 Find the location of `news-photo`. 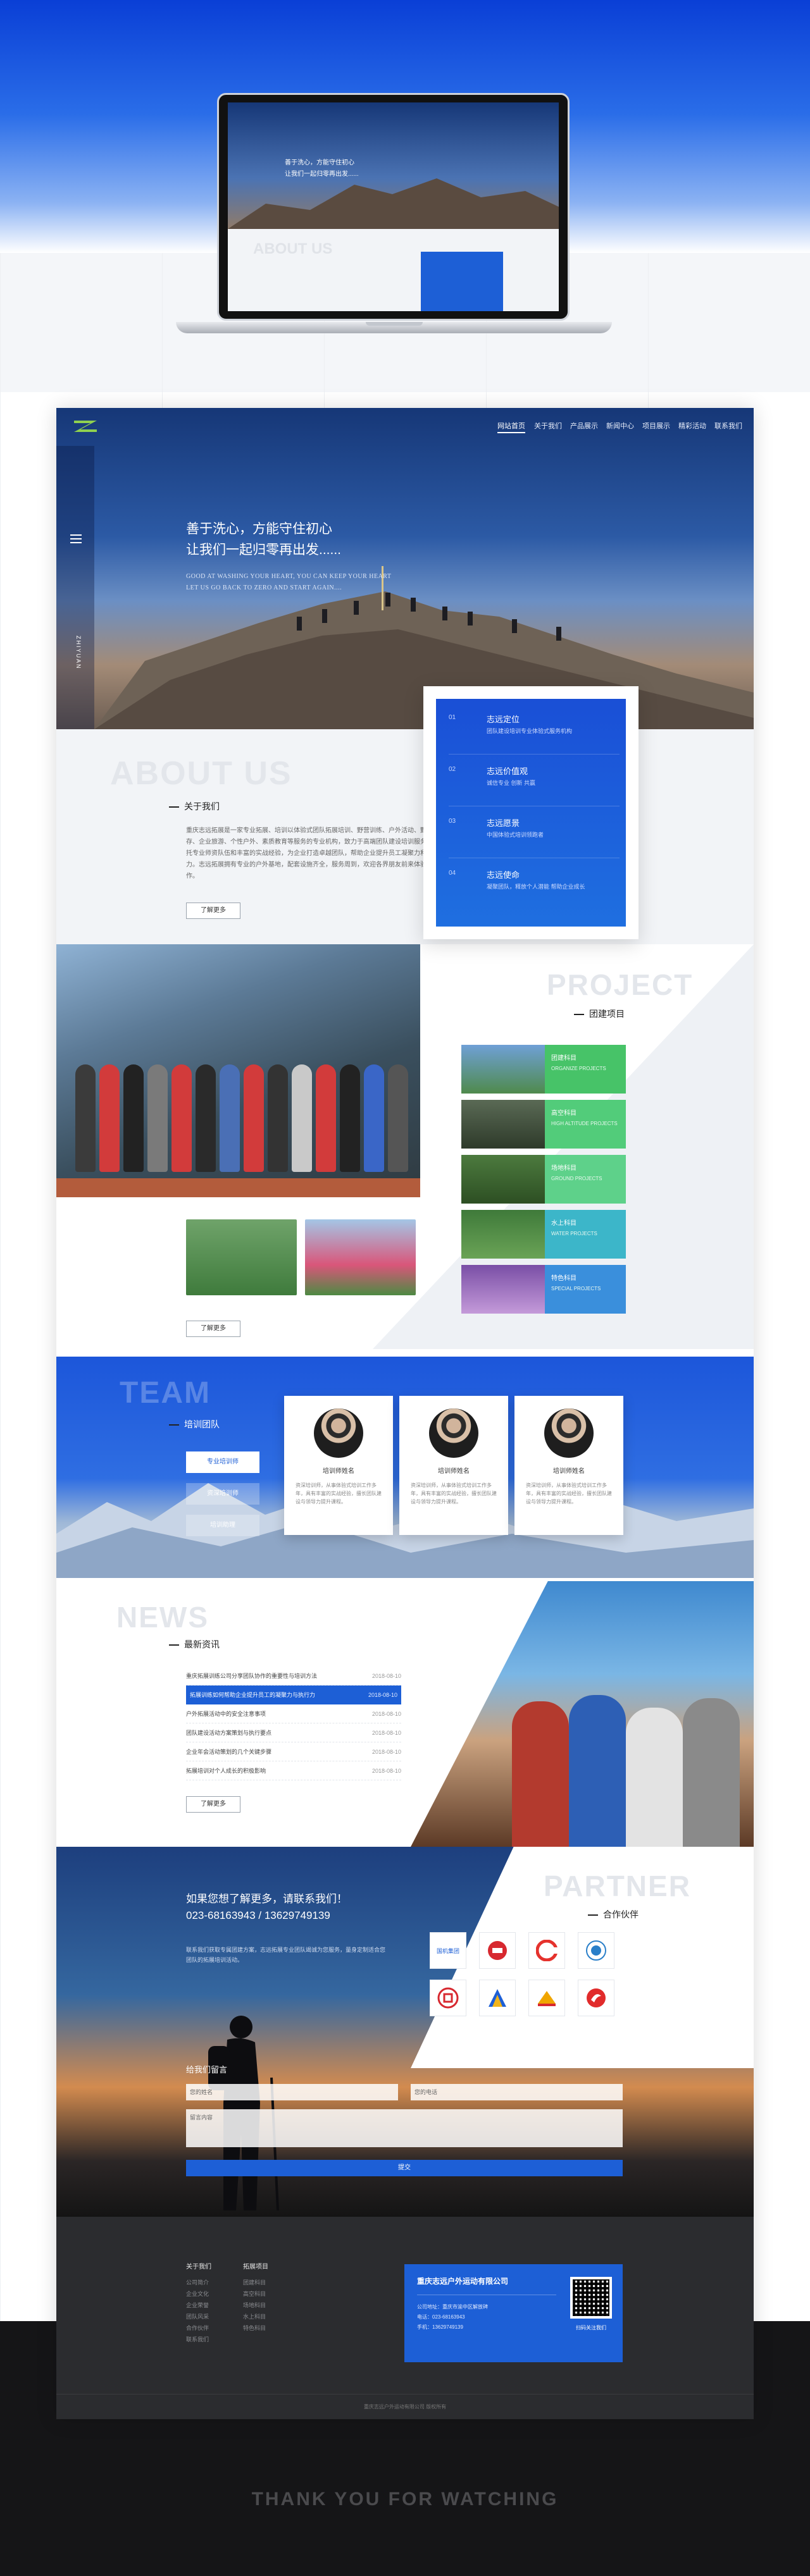

news-photo is located at coordinates (582, 1714).